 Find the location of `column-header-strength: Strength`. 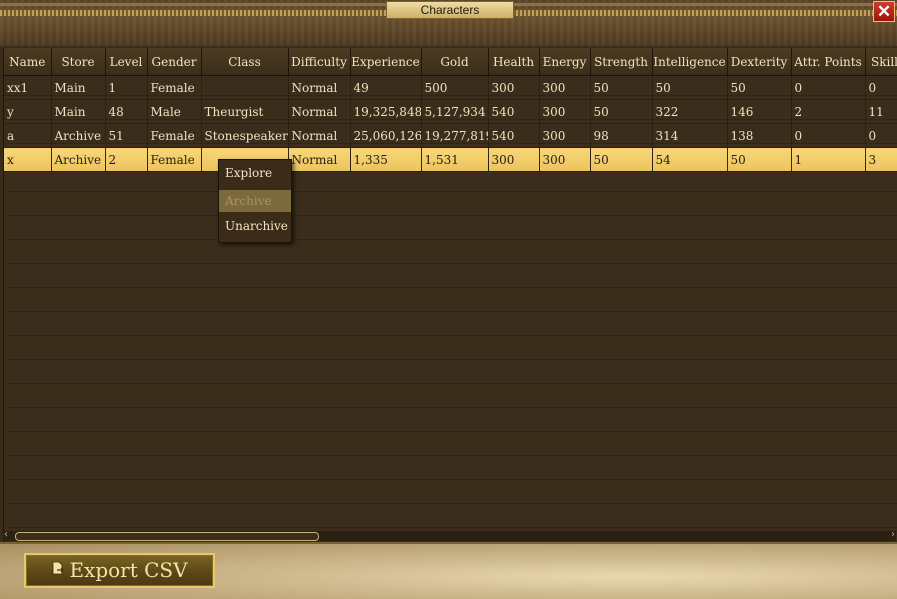

column-header-strength: Strength is located at coordinates (621, 62).